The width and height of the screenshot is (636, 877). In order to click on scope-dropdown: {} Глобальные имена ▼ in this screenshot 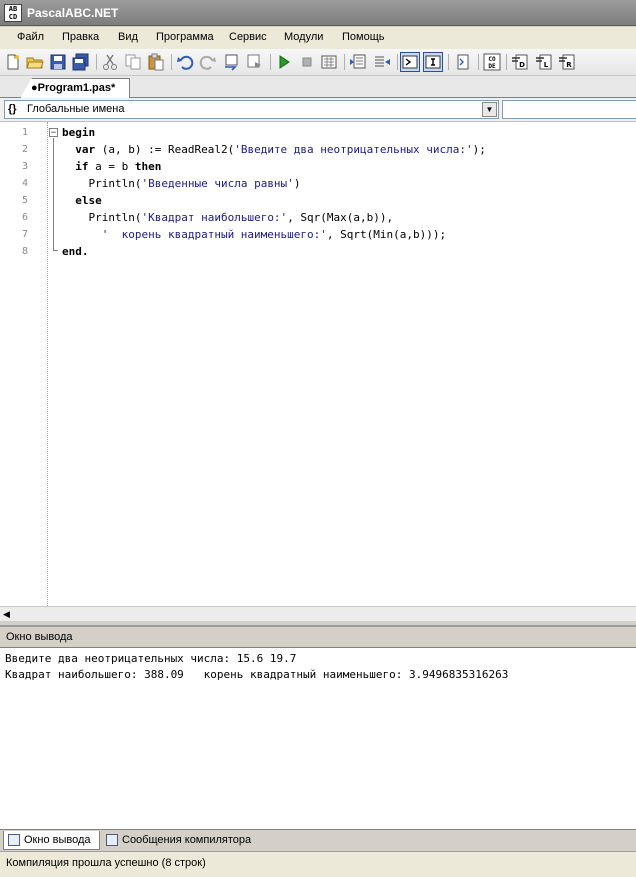, I will do `click(251, 109)`.